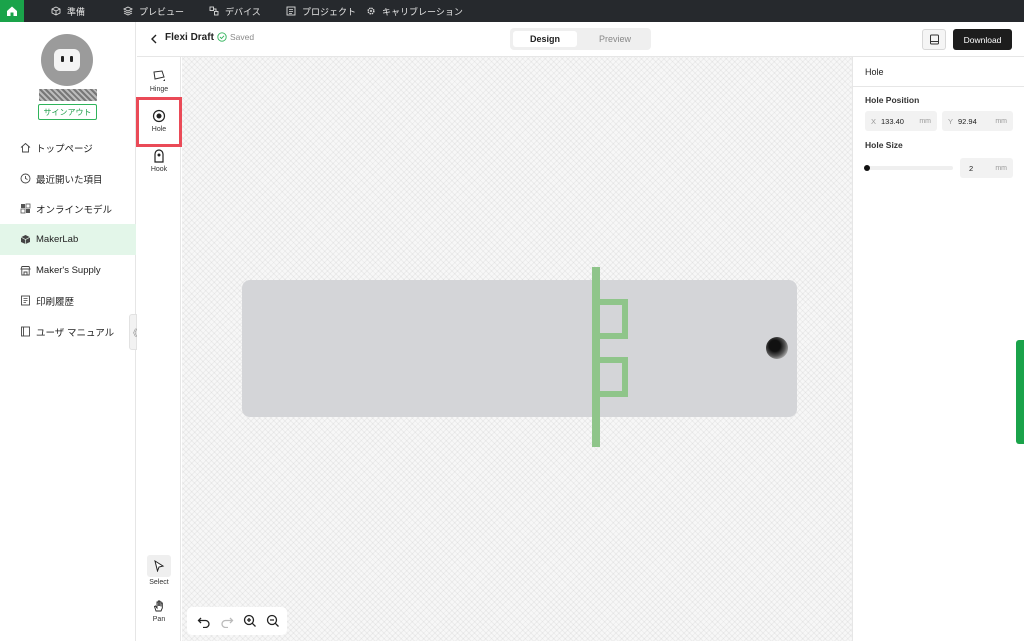 The height and width of the screenshot is (641, 1024). I want to click on guide-button, so click(934, 39).